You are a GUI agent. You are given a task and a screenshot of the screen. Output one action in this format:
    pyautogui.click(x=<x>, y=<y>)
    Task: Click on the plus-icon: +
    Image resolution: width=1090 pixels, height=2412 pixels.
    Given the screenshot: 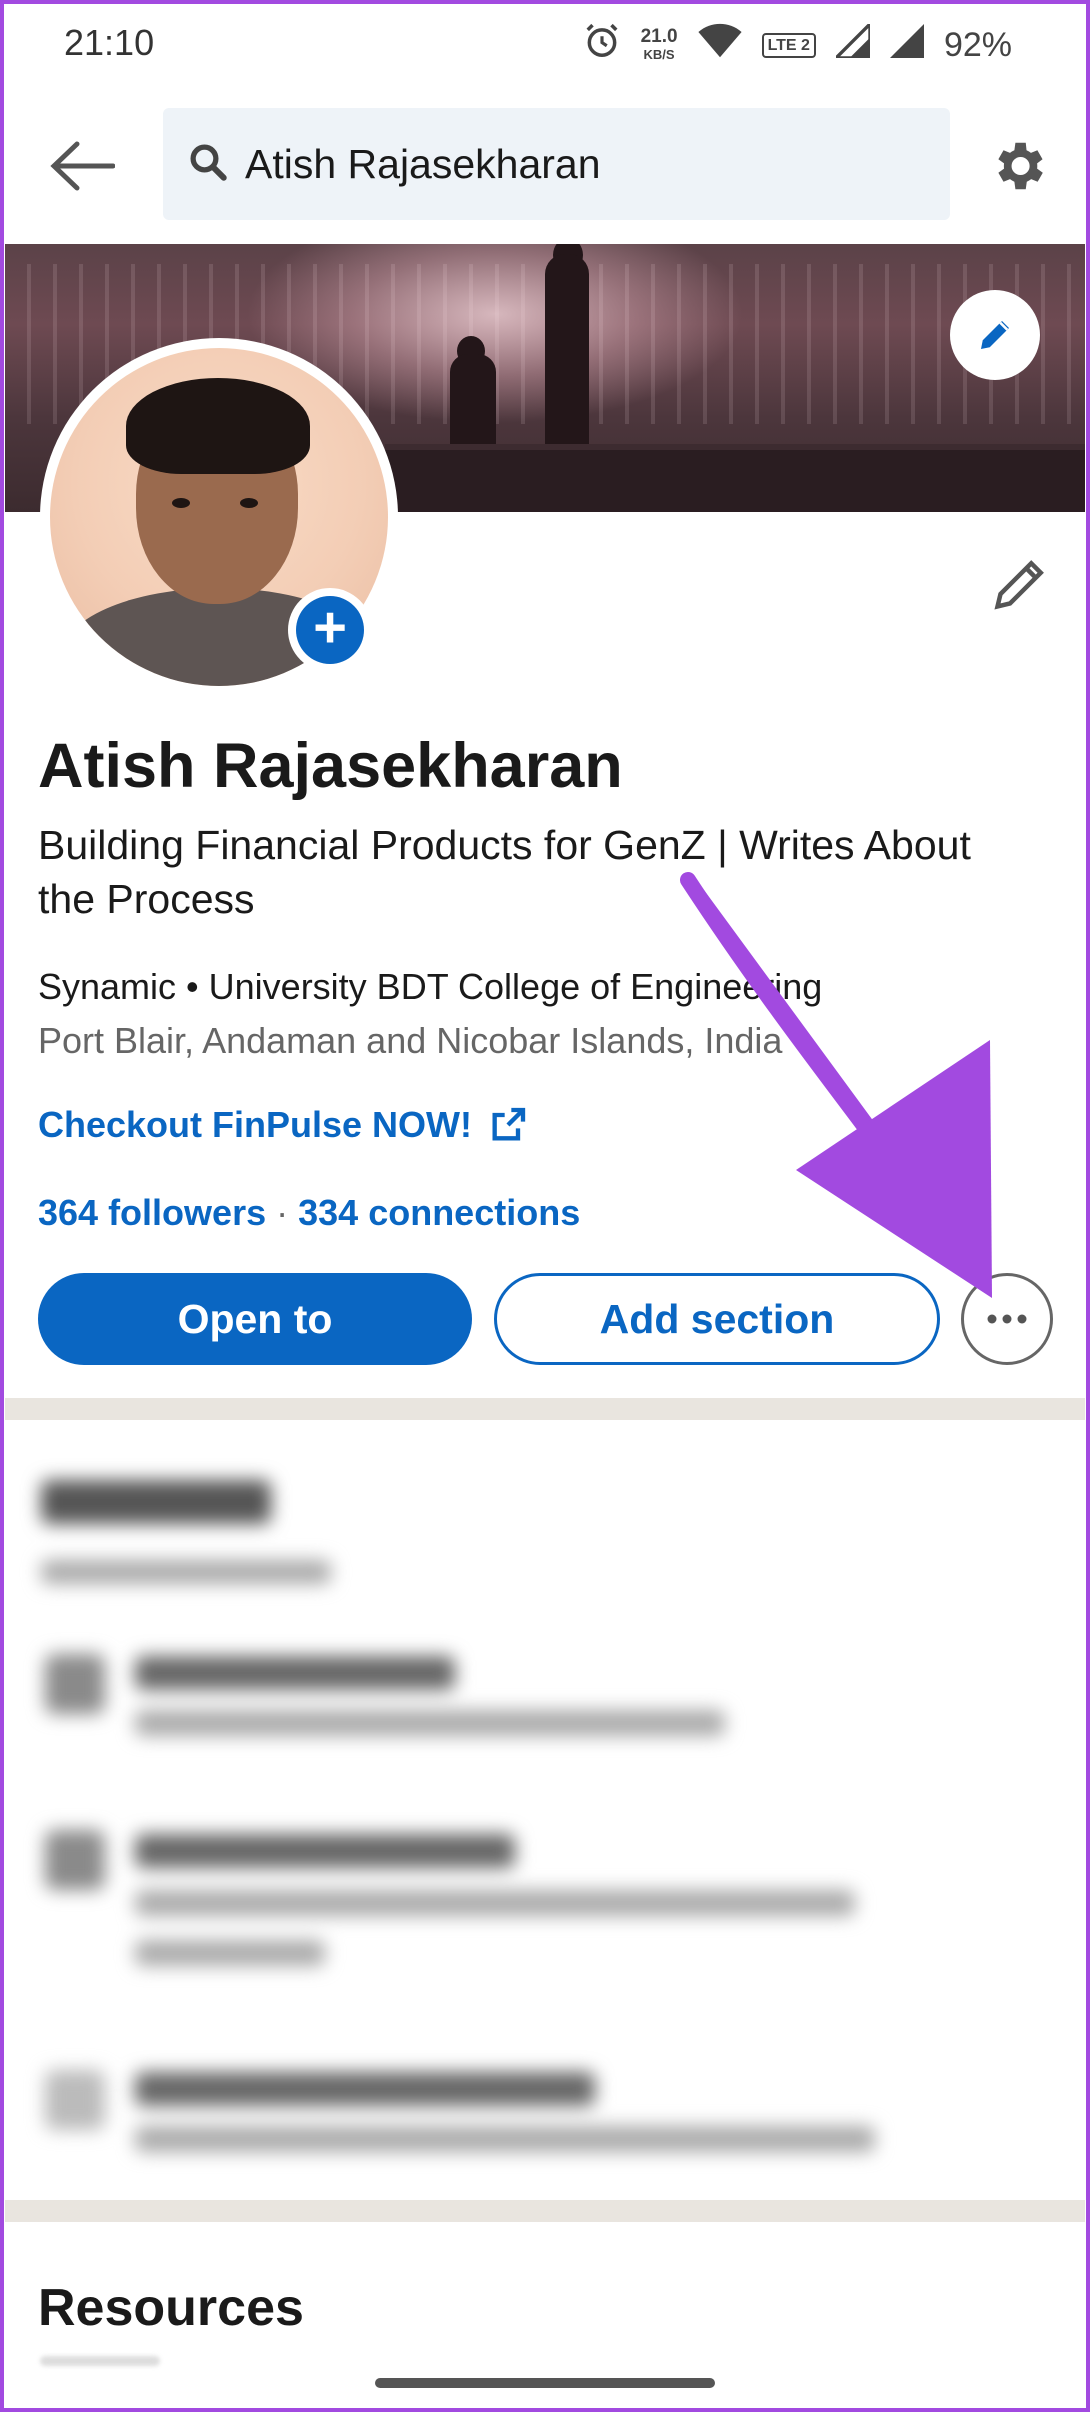 What is the action you would take?
    pyautogui.click(x=330, y=630)
    